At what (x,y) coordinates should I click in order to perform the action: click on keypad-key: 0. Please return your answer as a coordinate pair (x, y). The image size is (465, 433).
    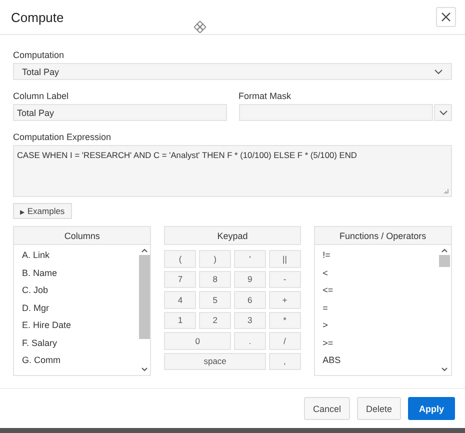
    Looking at the image, I should click on (197, 341).